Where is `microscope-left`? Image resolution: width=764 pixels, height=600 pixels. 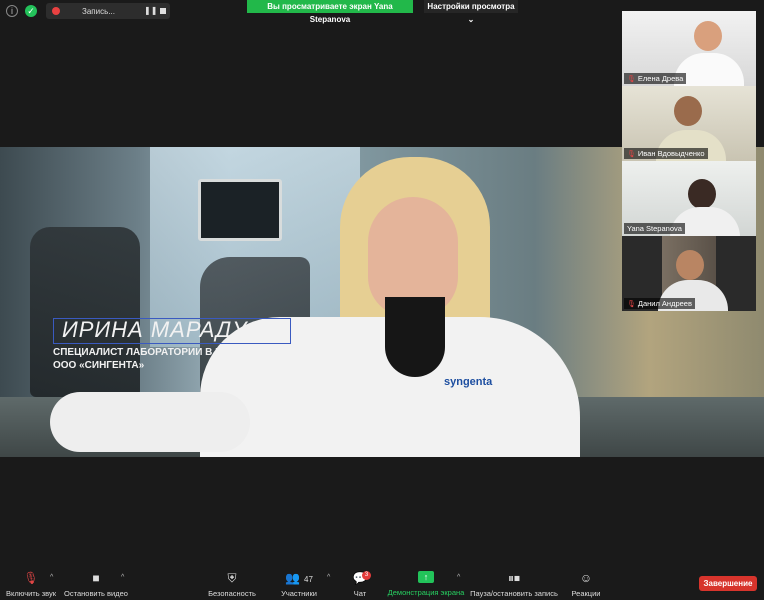
microscope-left is located at coordinates (85, 312).